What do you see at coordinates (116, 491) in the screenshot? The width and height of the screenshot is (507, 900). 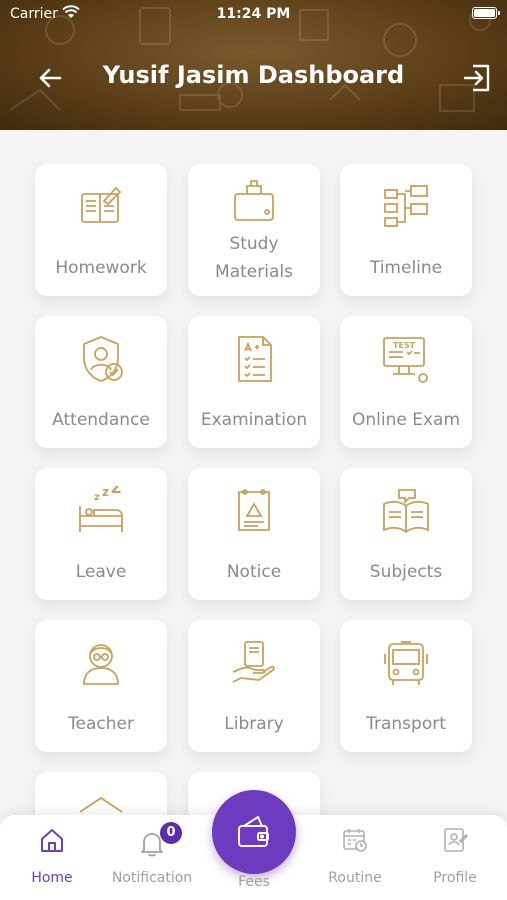 I see `svg-text: Z` at bounding box center [116, 491].